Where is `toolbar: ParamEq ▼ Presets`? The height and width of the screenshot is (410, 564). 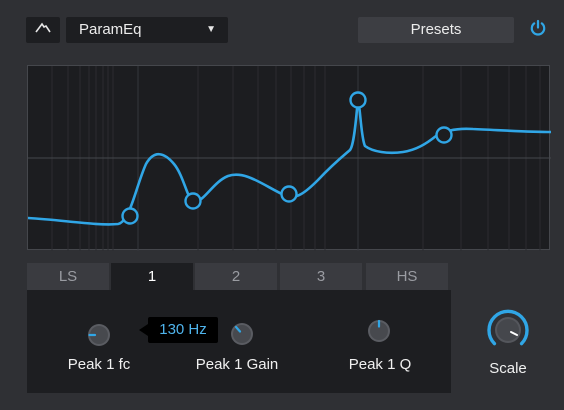
toolbar: ParamEq ▼ Presets is located at coordinates (282, 30).